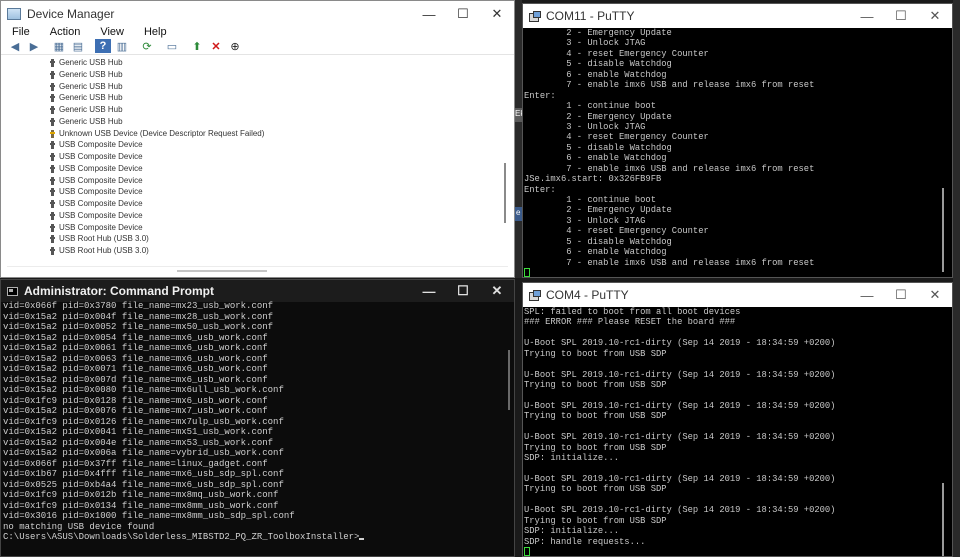 This screenshot has height=557, width=960. I want to click on console-tree-icon: ▤, so click(78, 46).